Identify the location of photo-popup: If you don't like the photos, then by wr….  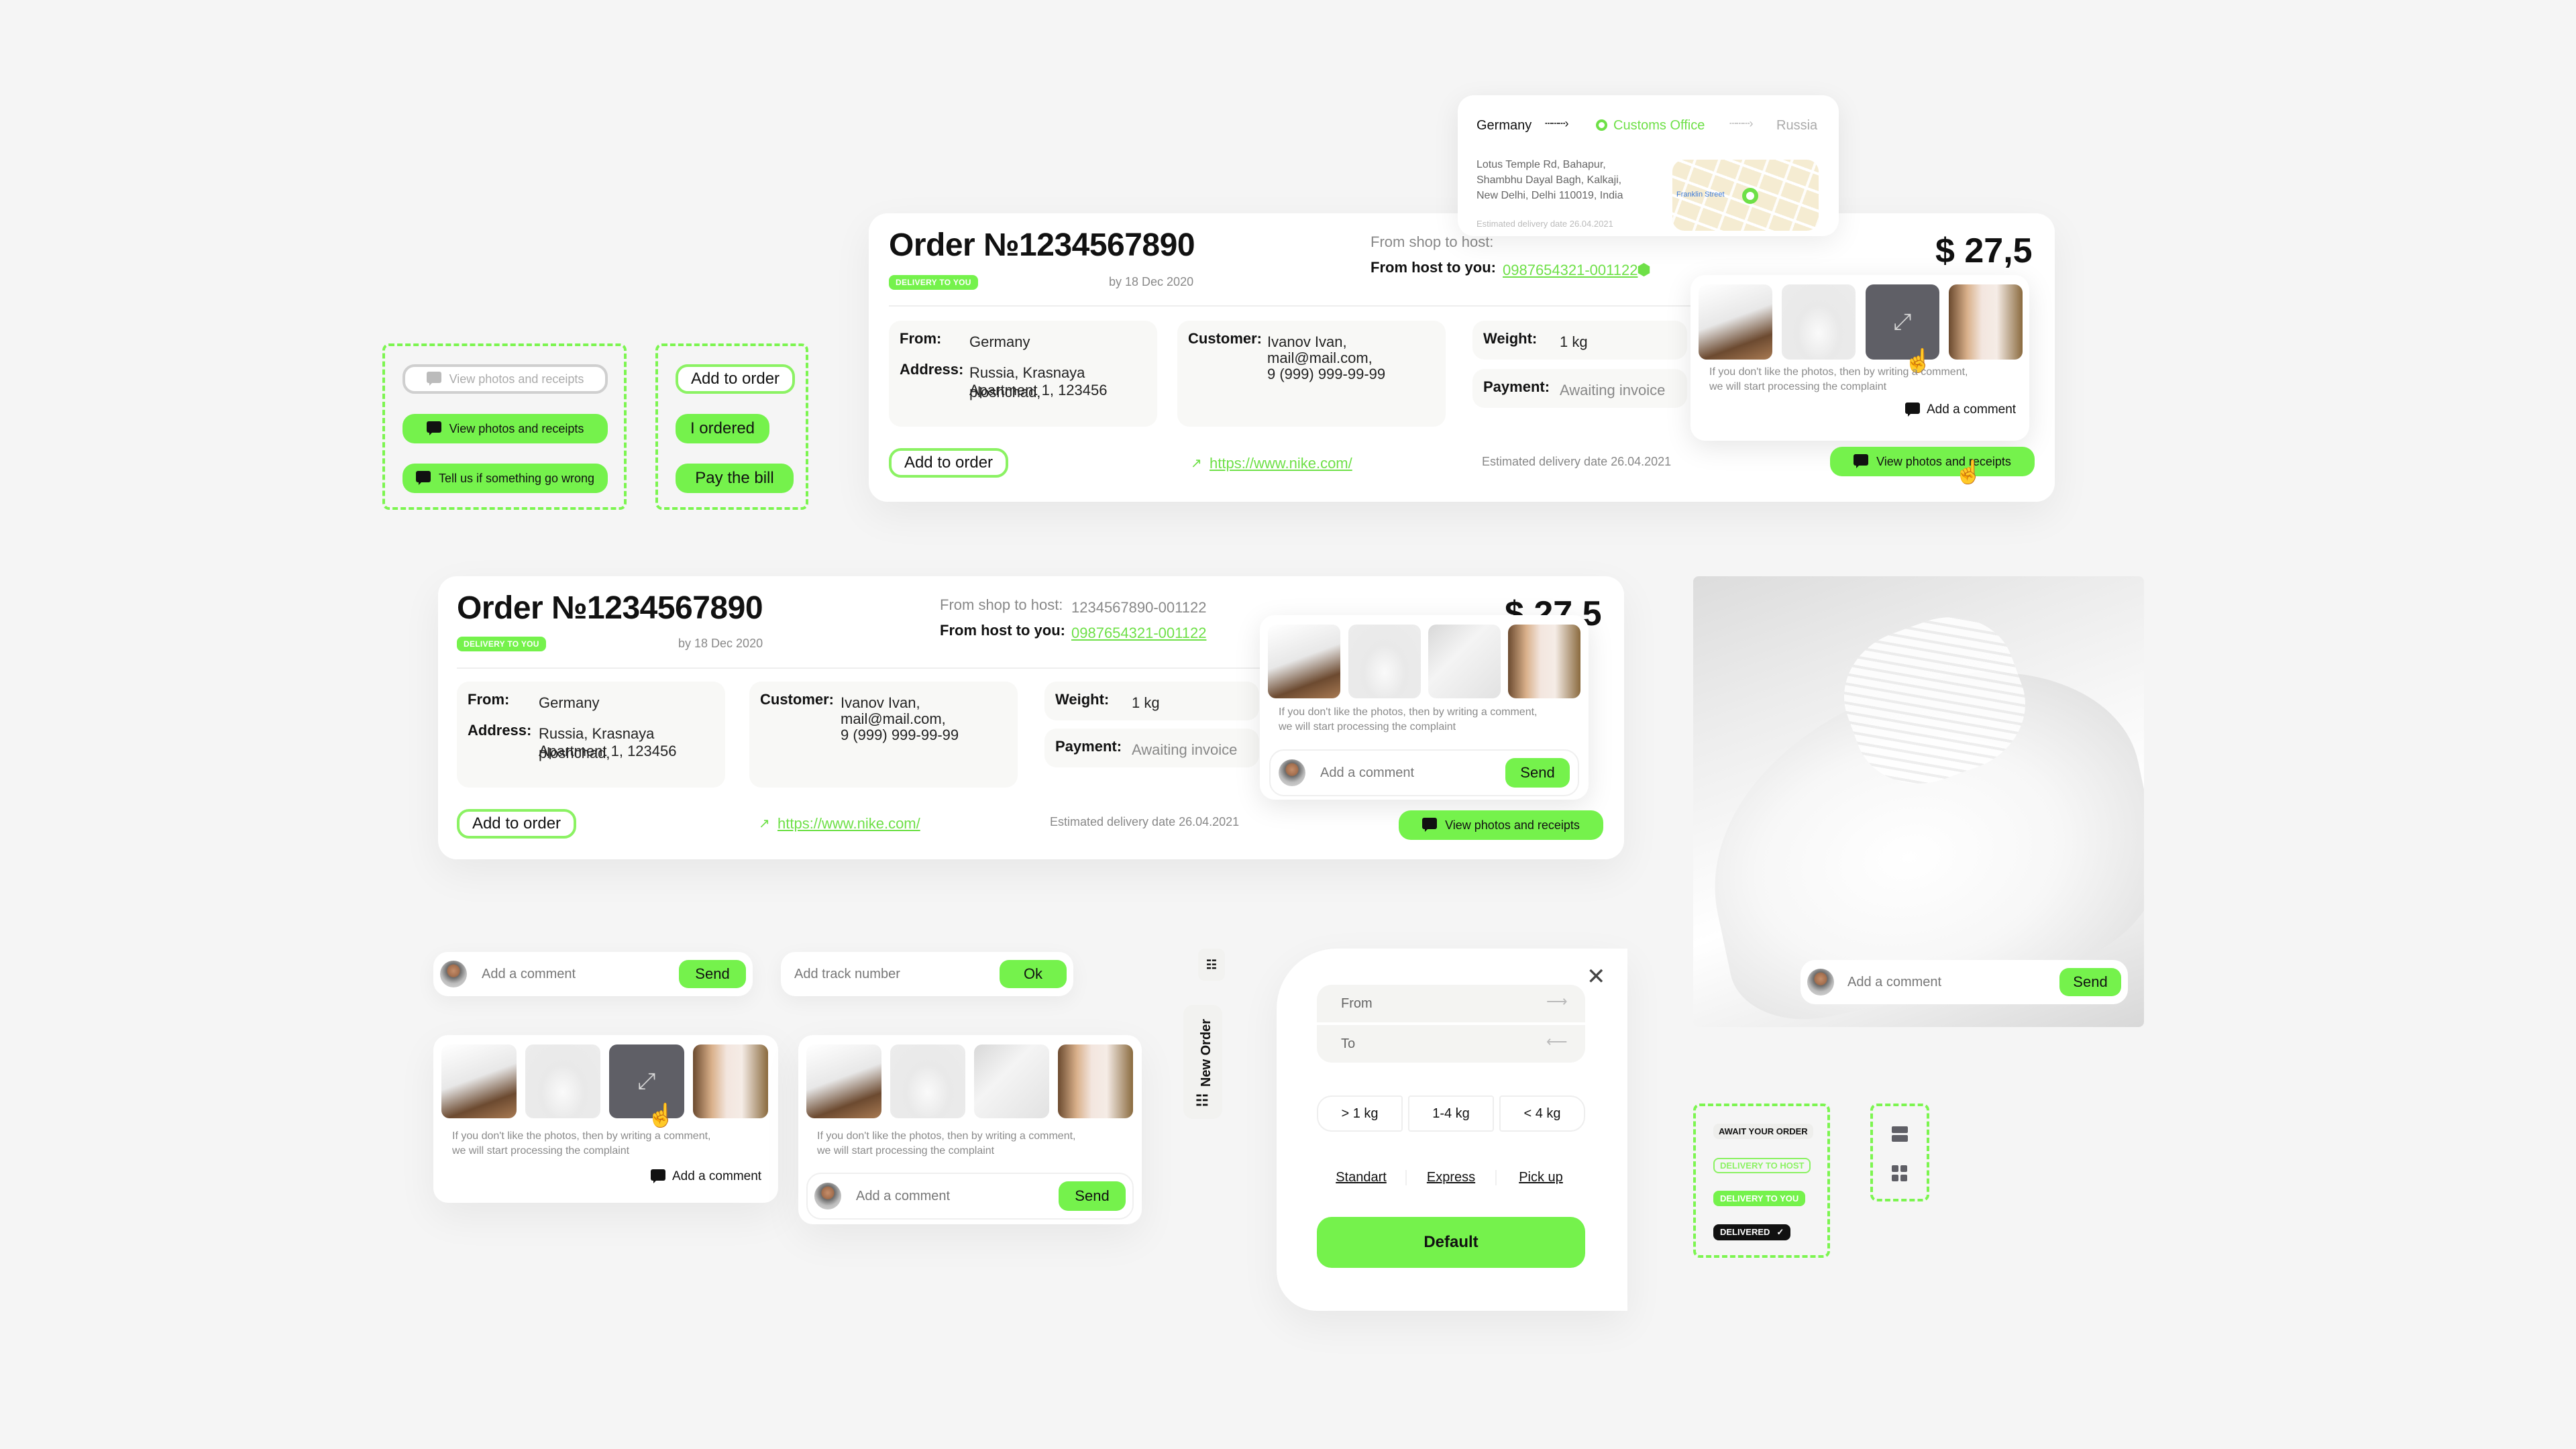
(1424, 707).